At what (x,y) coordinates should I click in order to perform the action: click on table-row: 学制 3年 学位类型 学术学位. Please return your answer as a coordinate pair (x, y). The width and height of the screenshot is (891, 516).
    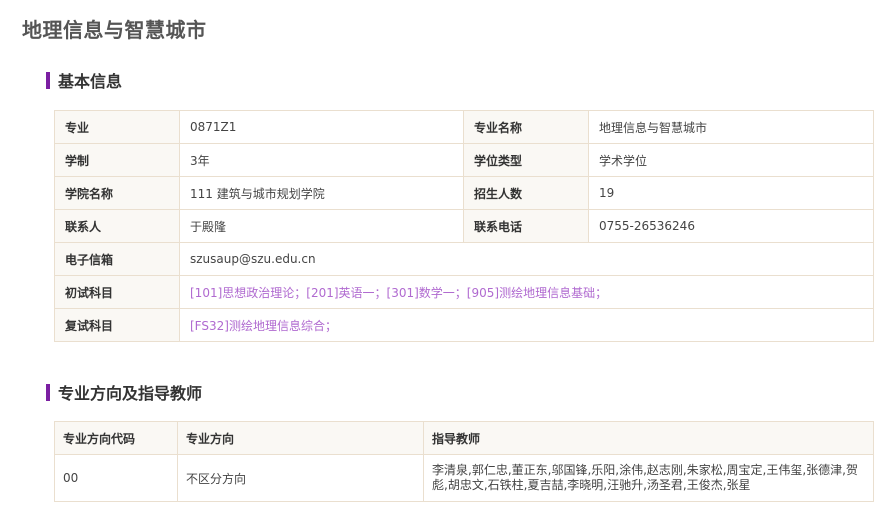
    Looking at the image, I should click on (464, 160).